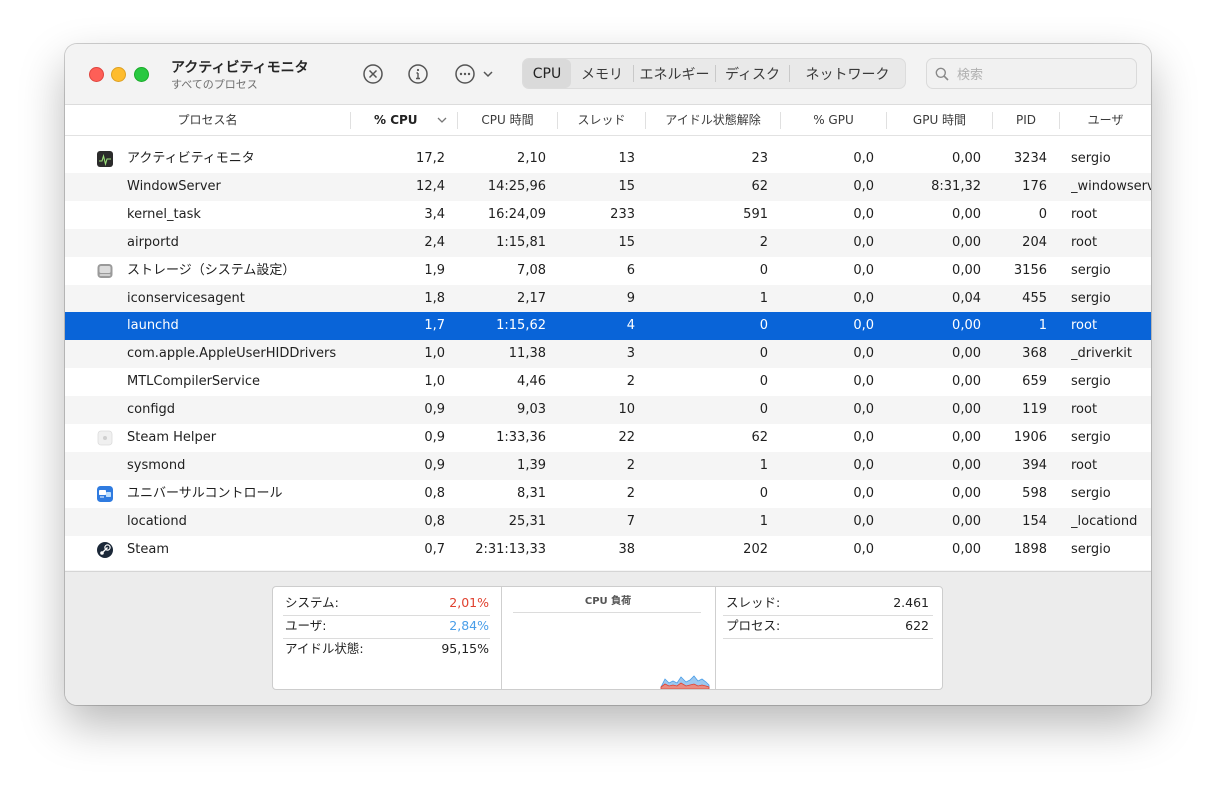  Describe the element at coordinates (608, 601) in the screenshot. I see `cpu-load-title: CPU 負荷` at that location.